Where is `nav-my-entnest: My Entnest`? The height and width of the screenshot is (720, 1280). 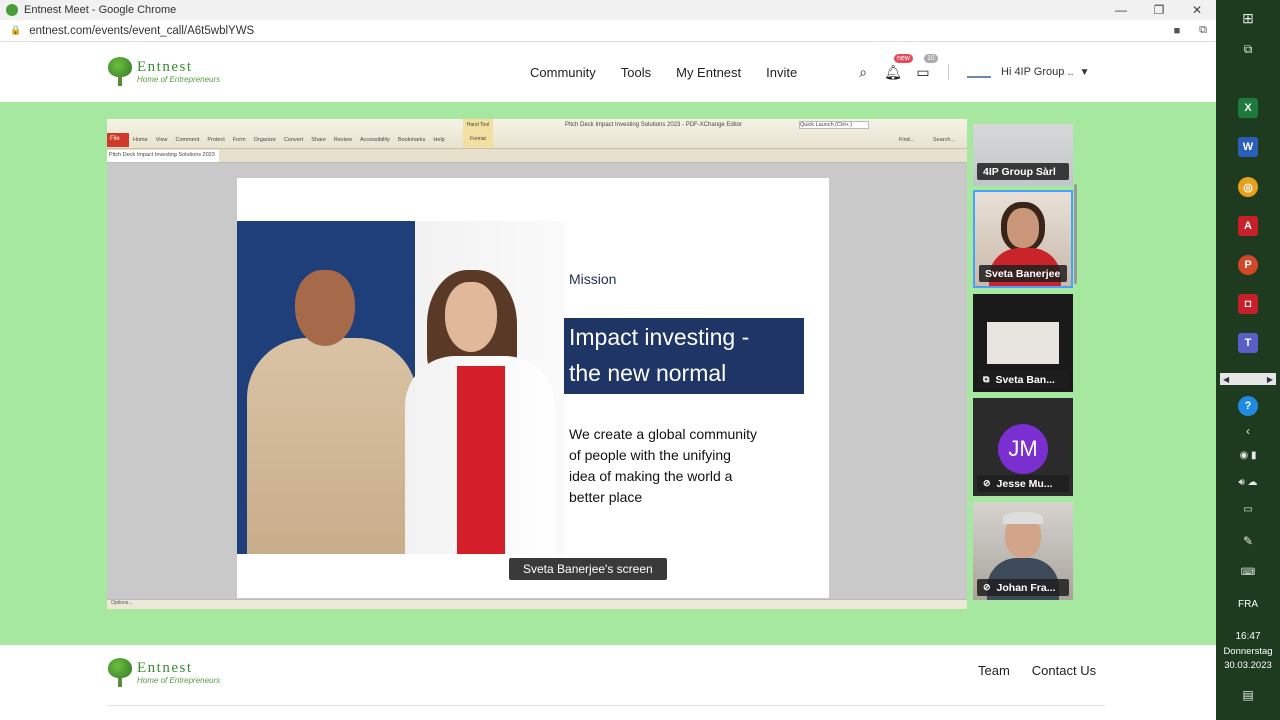
nav-my-entnest: My Entnest is located at coordinates (708, 72).